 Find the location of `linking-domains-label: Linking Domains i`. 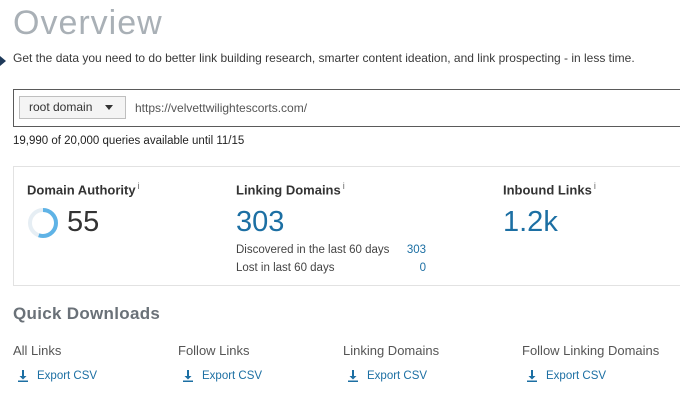

linking-domains-label: Linking Domains i is located at coordinates (290, 189).